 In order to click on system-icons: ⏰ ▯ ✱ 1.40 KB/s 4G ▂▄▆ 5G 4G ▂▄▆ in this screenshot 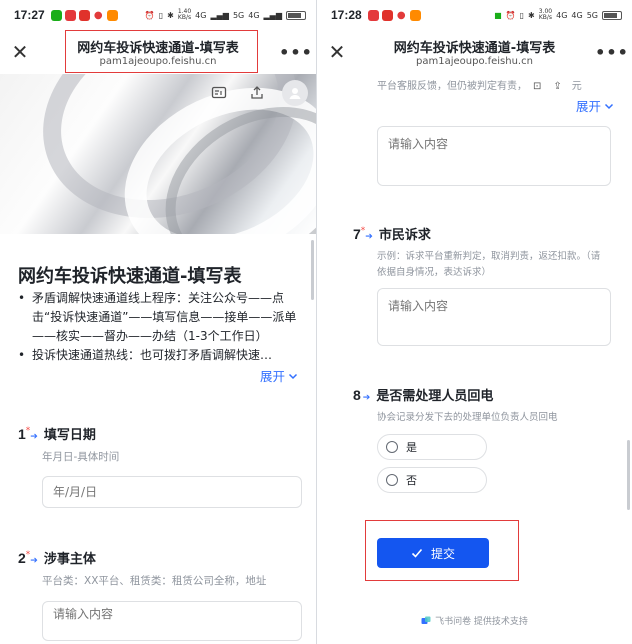, I will do `click(225, 15)`.